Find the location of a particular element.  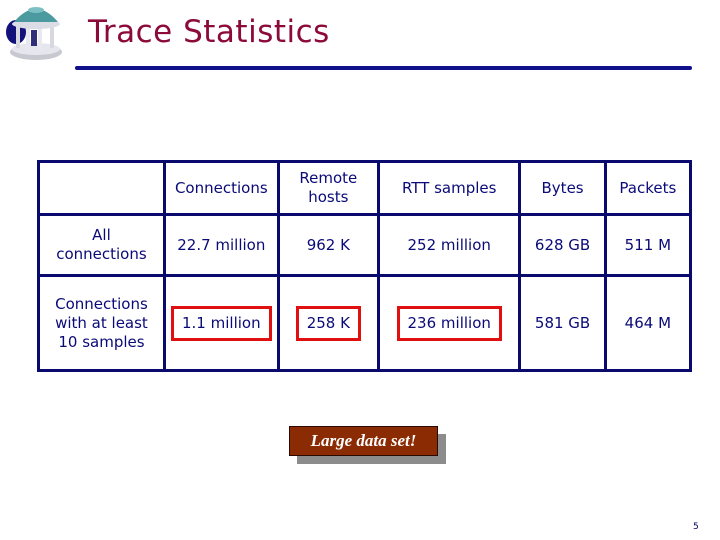

header-text: Remote hosts is located at coordinates (328, 187).